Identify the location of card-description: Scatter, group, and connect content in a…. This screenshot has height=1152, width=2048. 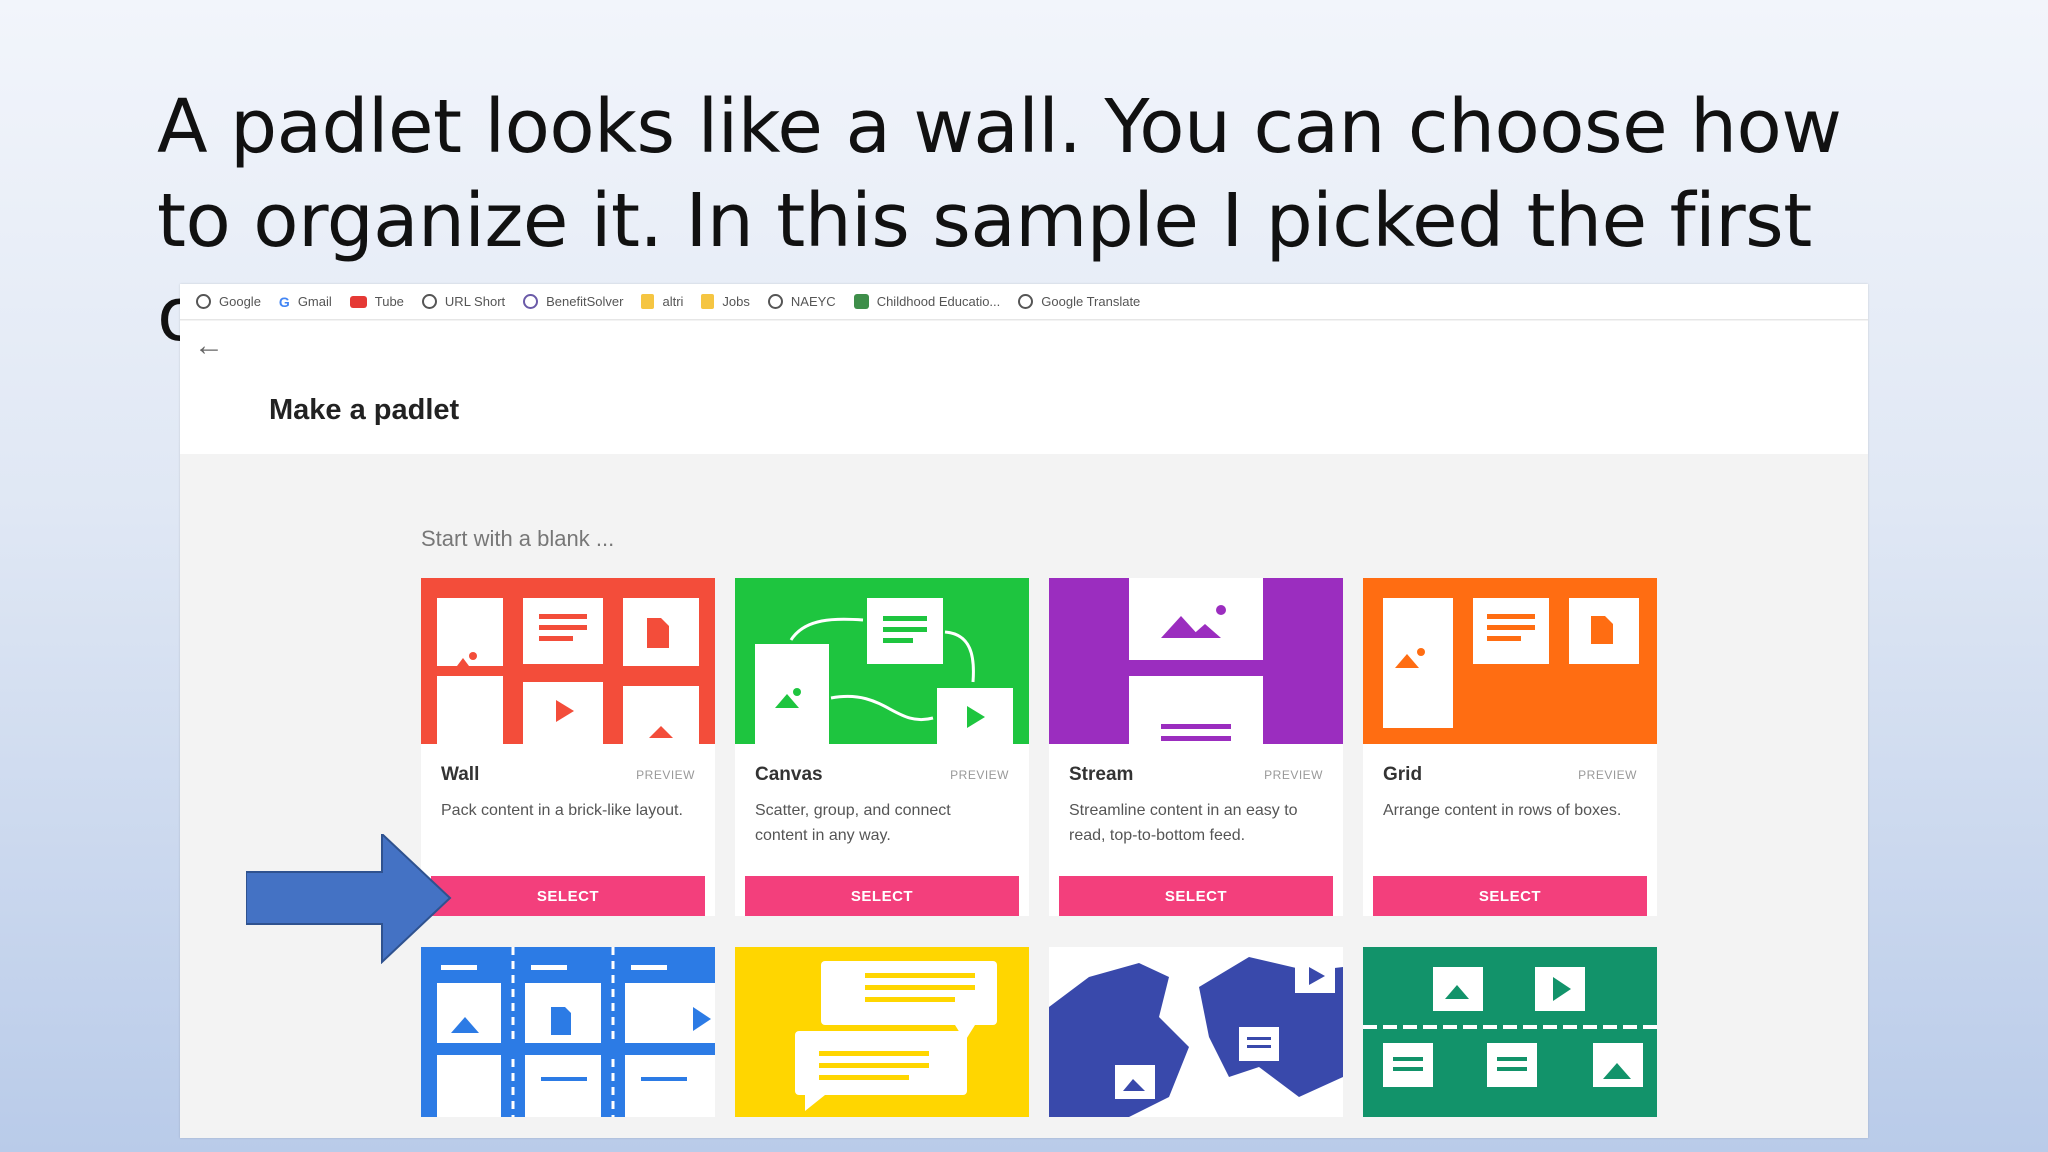
(853, 823).